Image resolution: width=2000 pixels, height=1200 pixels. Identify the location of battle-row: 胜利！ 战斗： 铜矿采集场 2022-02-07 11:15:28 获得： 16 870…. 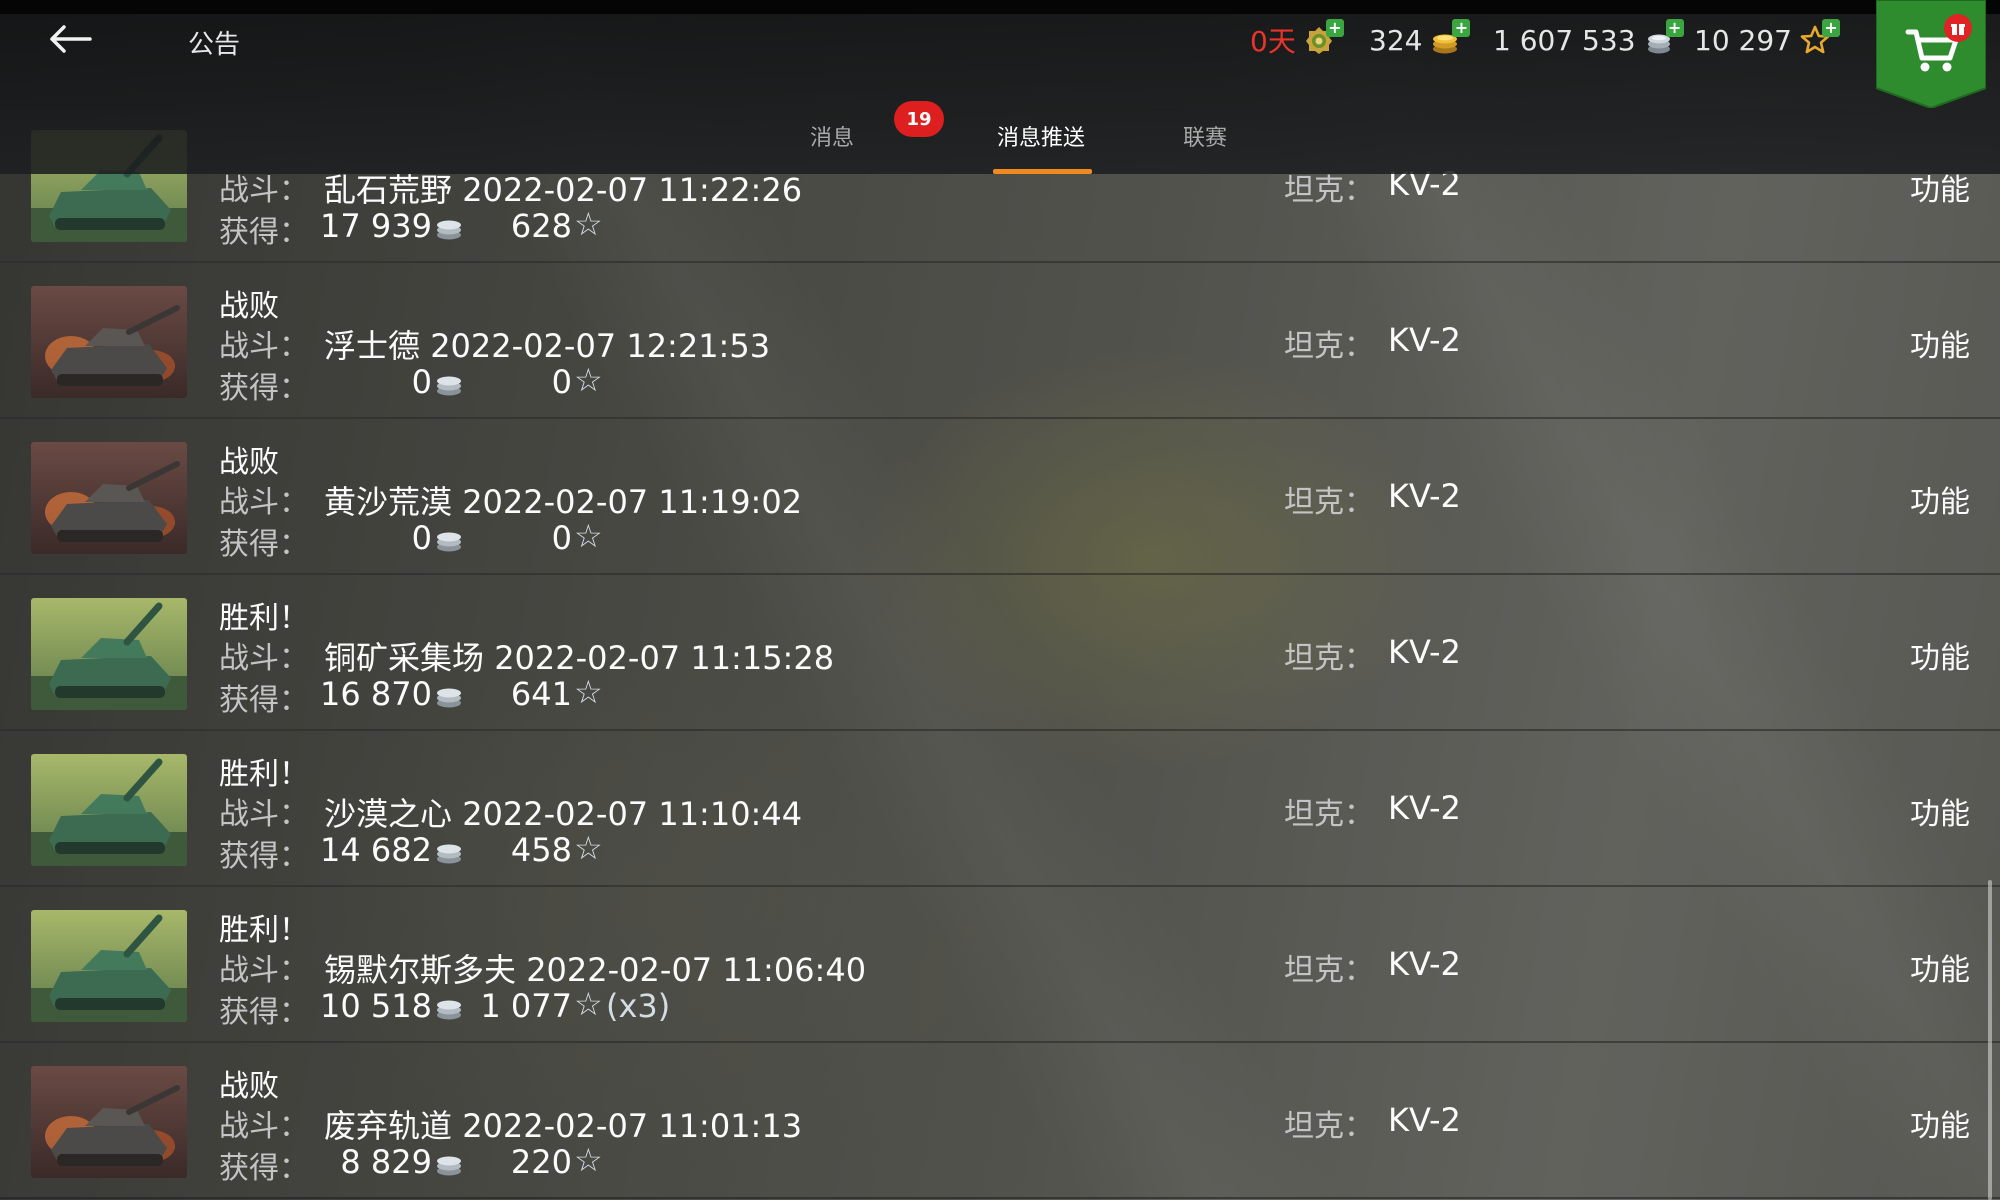
(1000, 652).